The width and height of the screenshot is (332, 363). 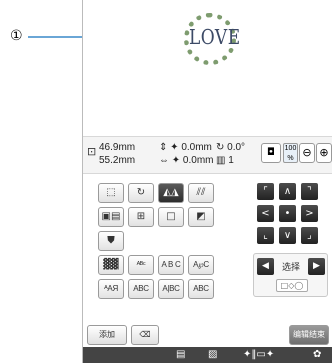 I want to click on align-center-button: A|BC, so click(x=171, y=289).